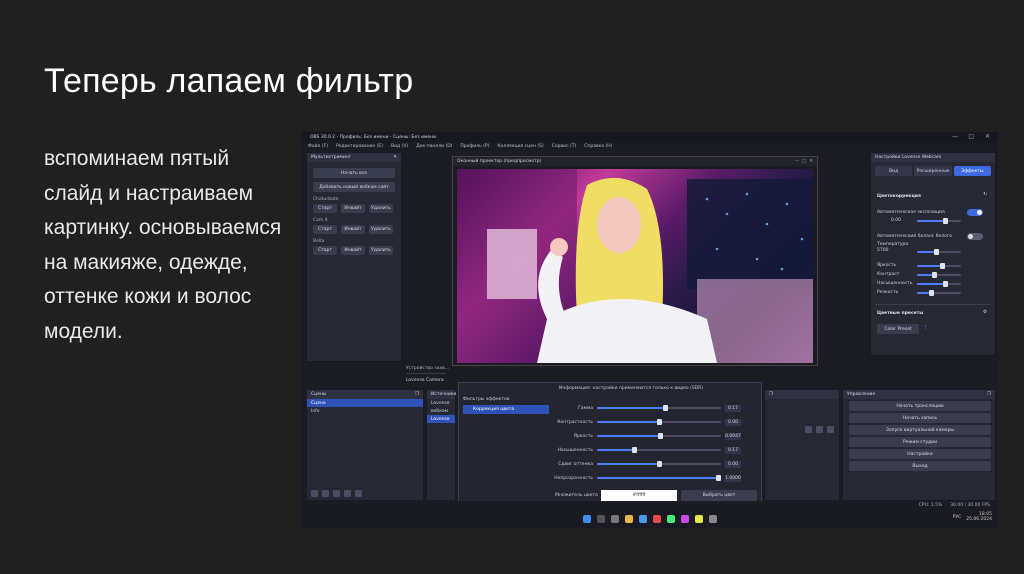 Image resolution: width=1024 pixels, height=574 pixels. I want to click on cam4-invite-button: Инвайт, so click(353, 229).